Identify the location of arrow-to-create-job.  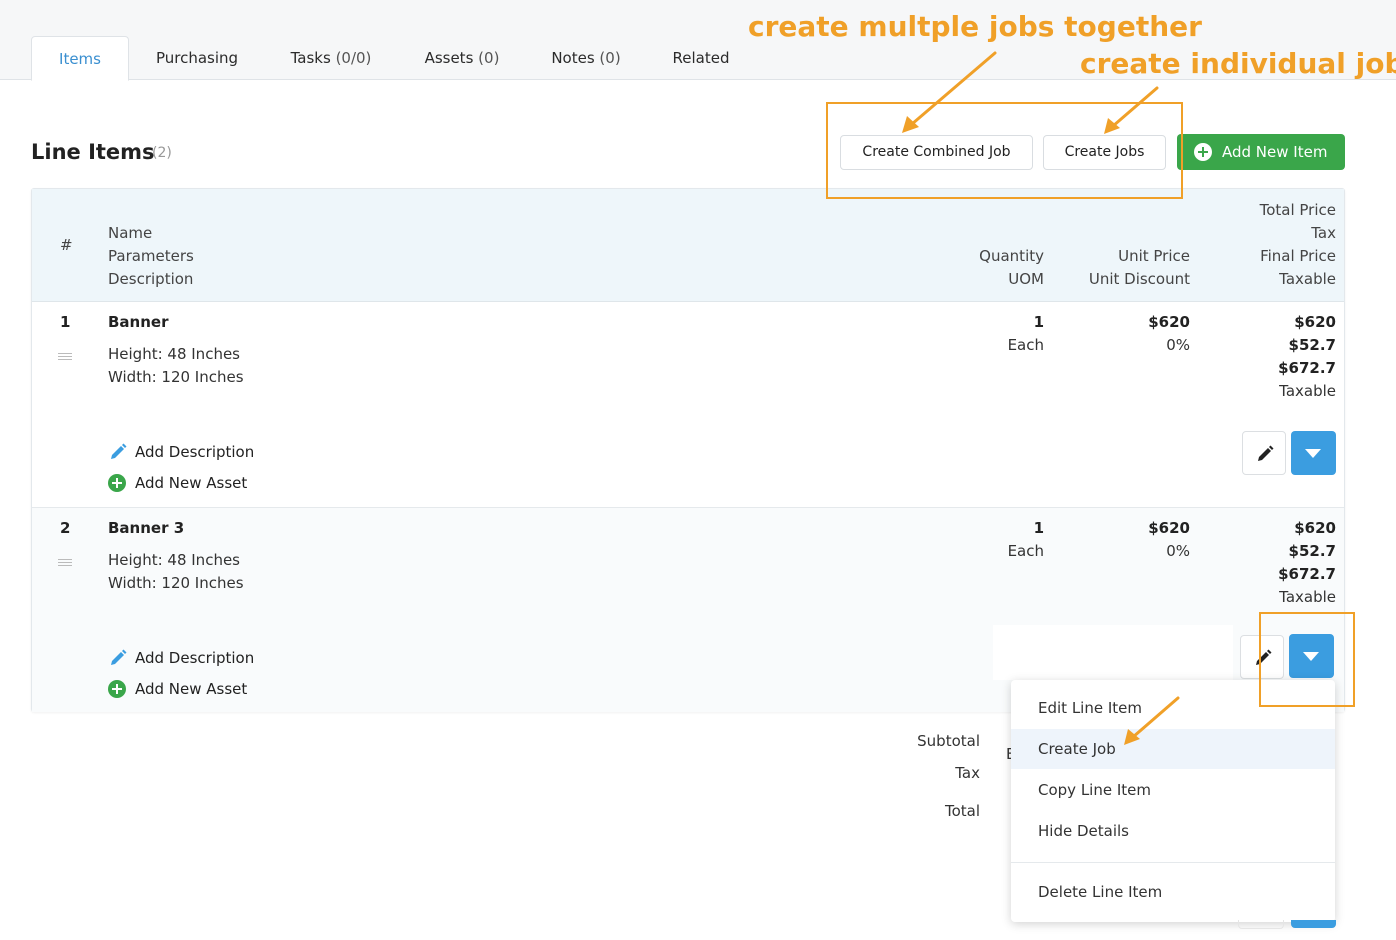
(1155, 717).